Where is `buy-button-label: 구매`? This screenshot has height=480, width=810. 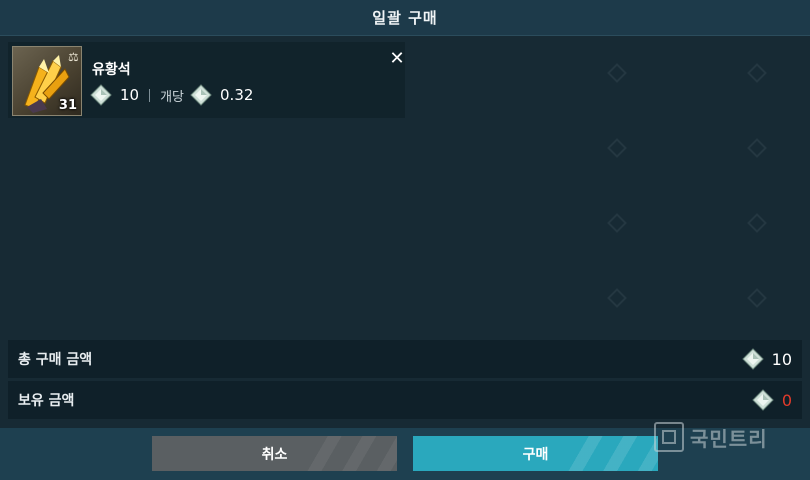
buy-button-label: 구매 is located at coordinates (535, 454).